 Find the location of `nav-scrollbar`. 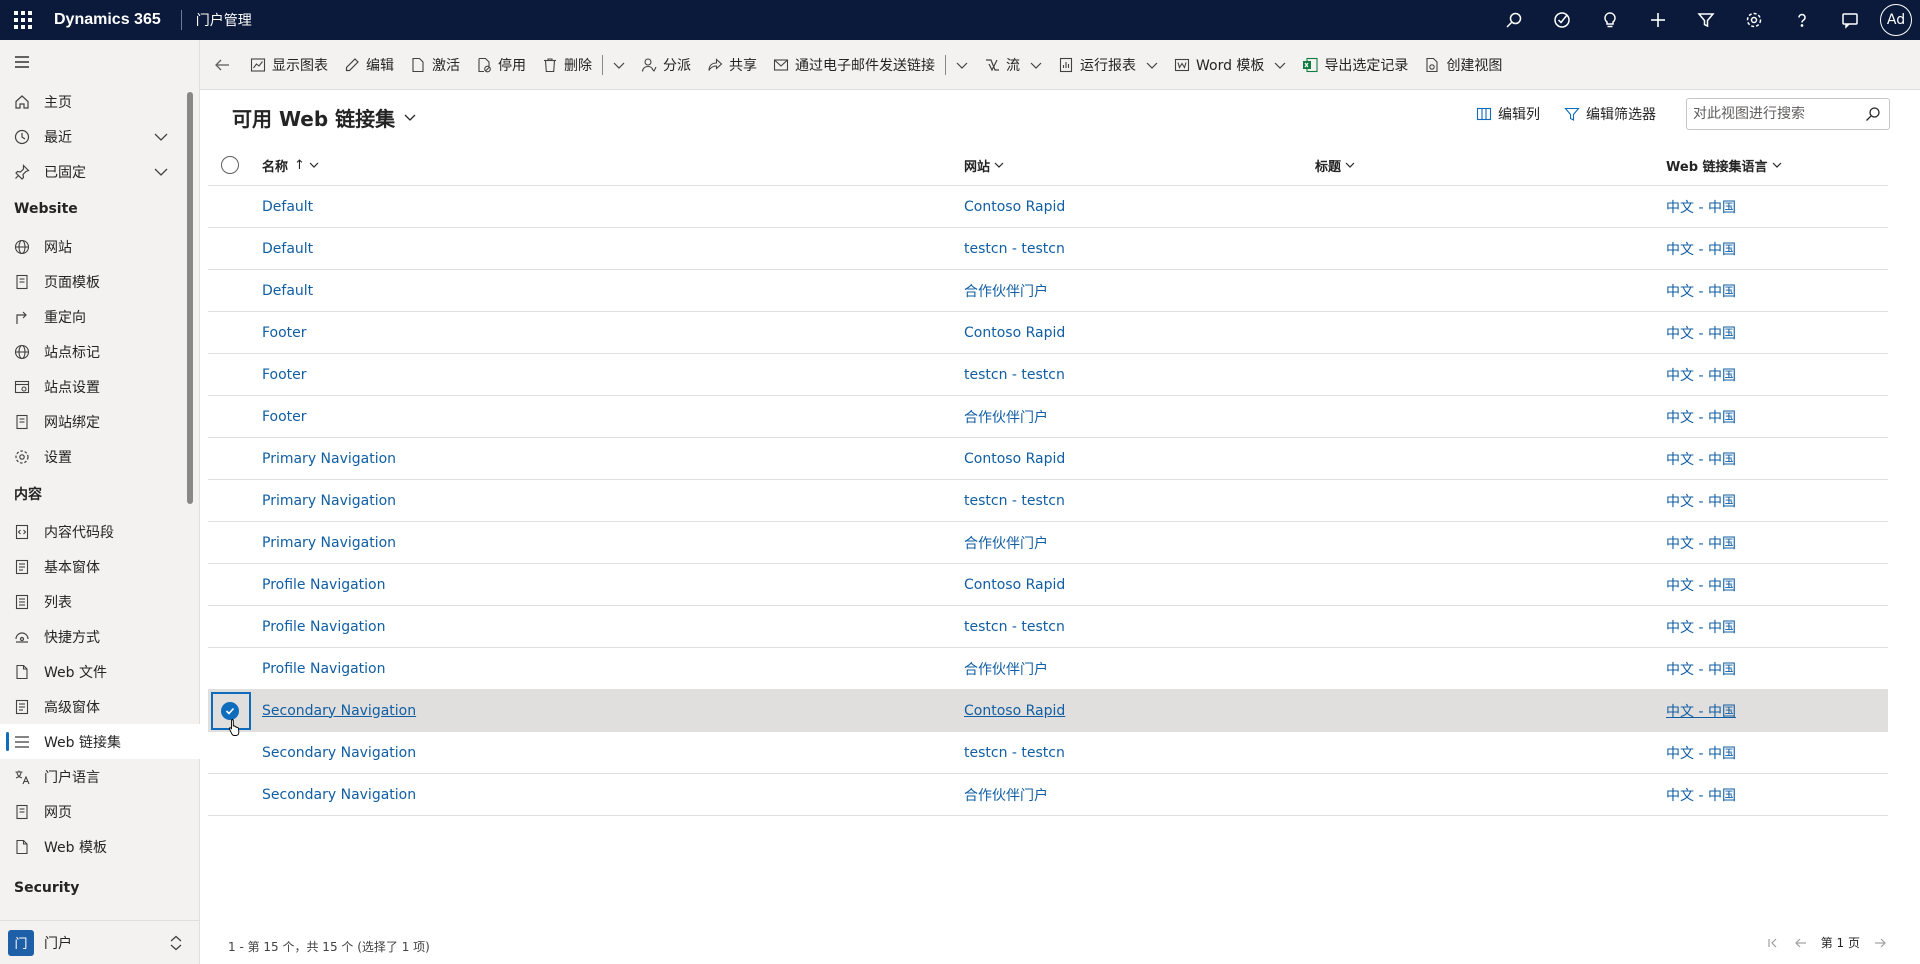

nav-scrollbar is located at coordinates (190, 298).